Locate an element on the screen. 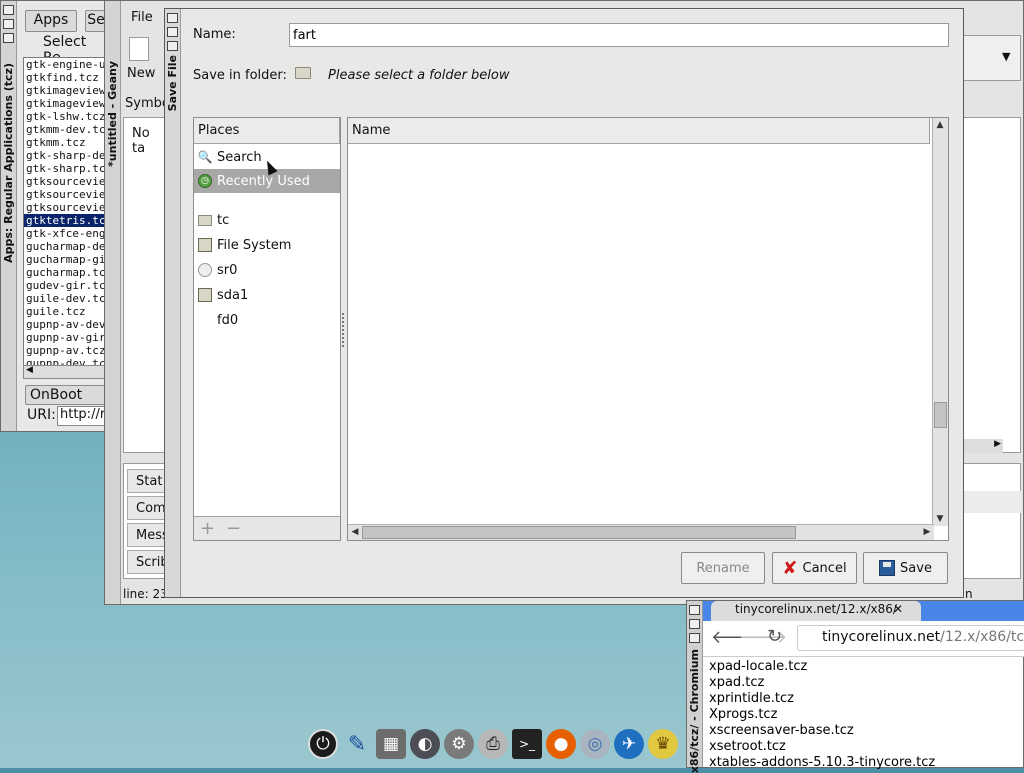 The image size is (1024, 773). files-vscroll: ▲ ▼ is located at coordinates (940, 322).